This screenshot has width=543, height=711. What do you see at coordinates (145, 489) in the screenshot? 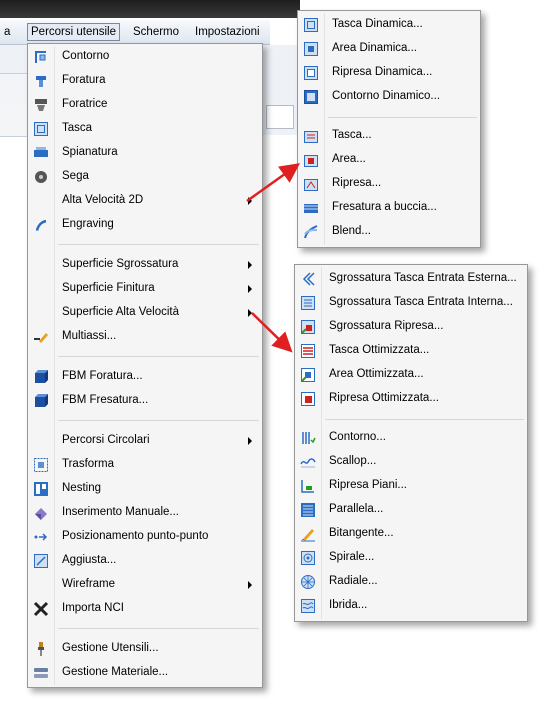
I see `menu-item-nesting: Nesting` at bounding box center [145, 489].